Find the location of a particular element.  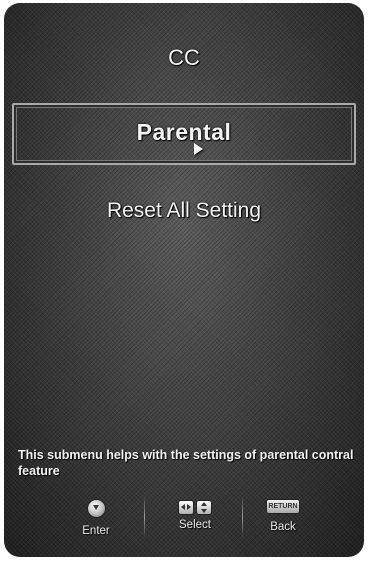

back-label: Back is located at coordinates (283, 527).